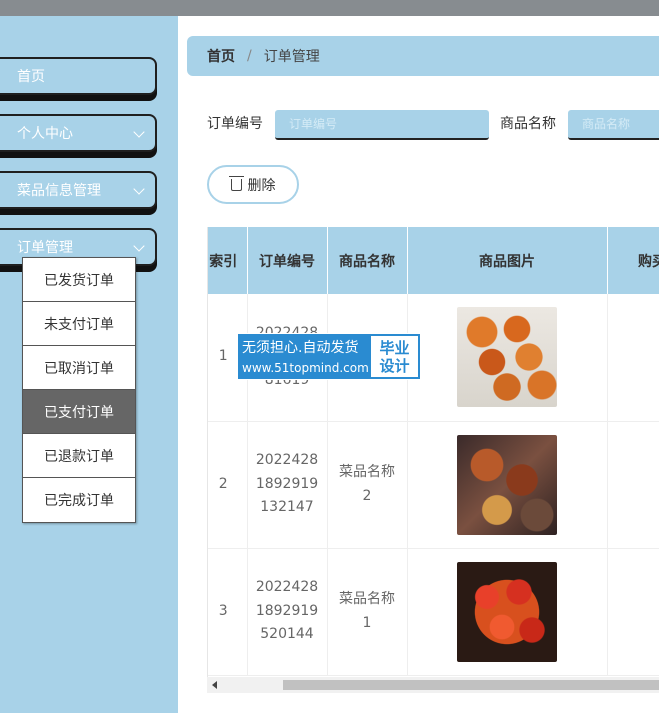  I want to click on order-submenu: 已发货订单 未支付订单 已取消订单 已支付订单 已退款订单 已完成订单, so click(79, 390).